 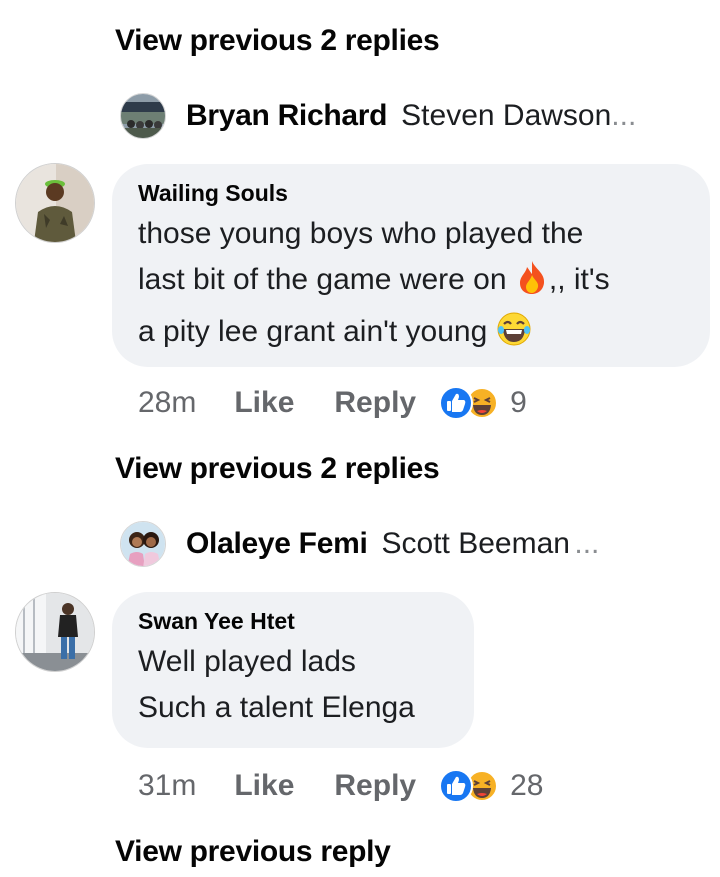 What do you see at coordinates (579, 279) in the screenshot?
I see `comment-text-segment: ,, it's` at bounding box center [579, 279].